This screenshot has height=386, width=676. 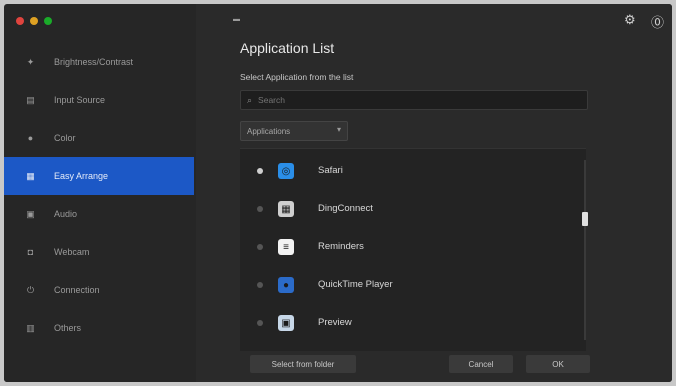 I want to click on sidebar-item-label: Easy Arrange, so click(x=81, y=176).